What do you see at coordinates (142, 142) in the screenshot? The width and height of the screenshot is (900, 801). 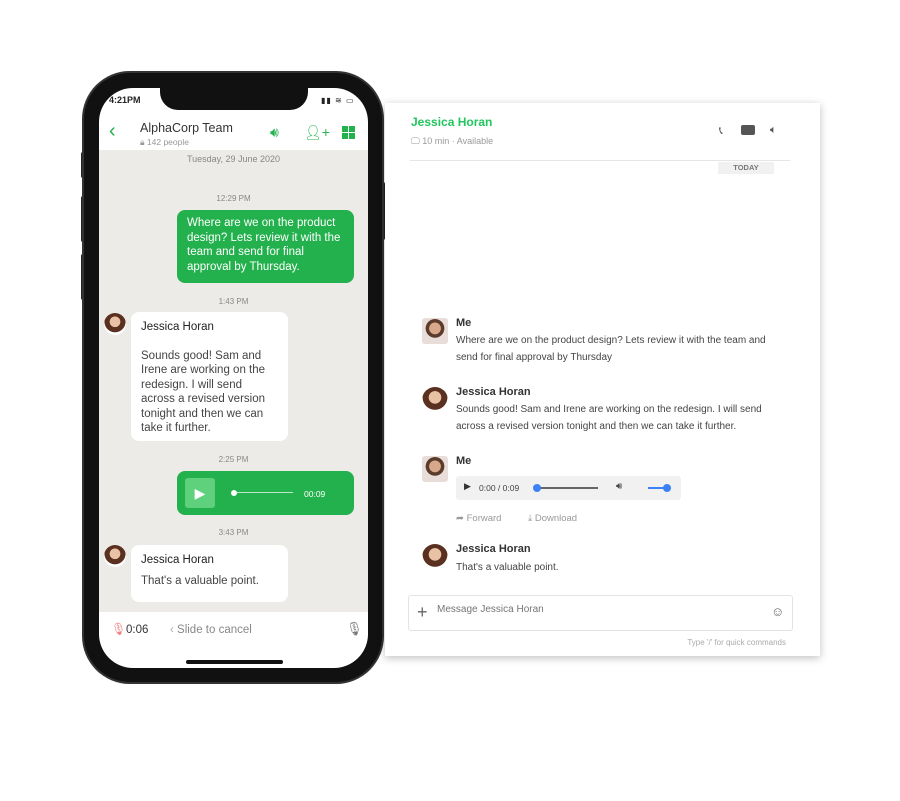 I see `lock-icon: 🔒︎` at bounding box center [142, 142].